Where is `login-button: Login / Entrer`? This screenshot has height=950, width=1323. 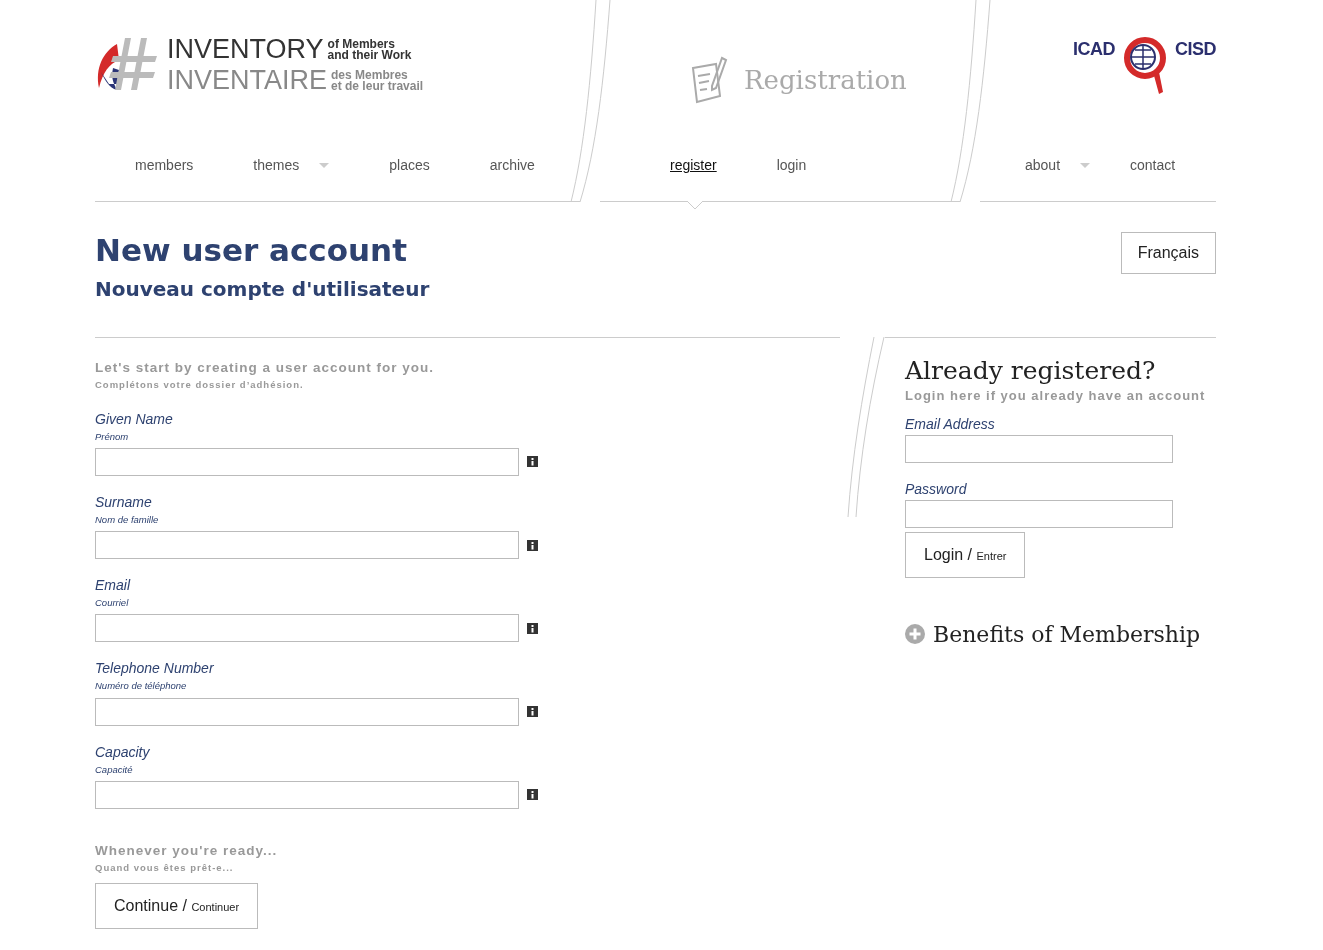 login-button: Login / Entrer is located at coordinates (965, 554).